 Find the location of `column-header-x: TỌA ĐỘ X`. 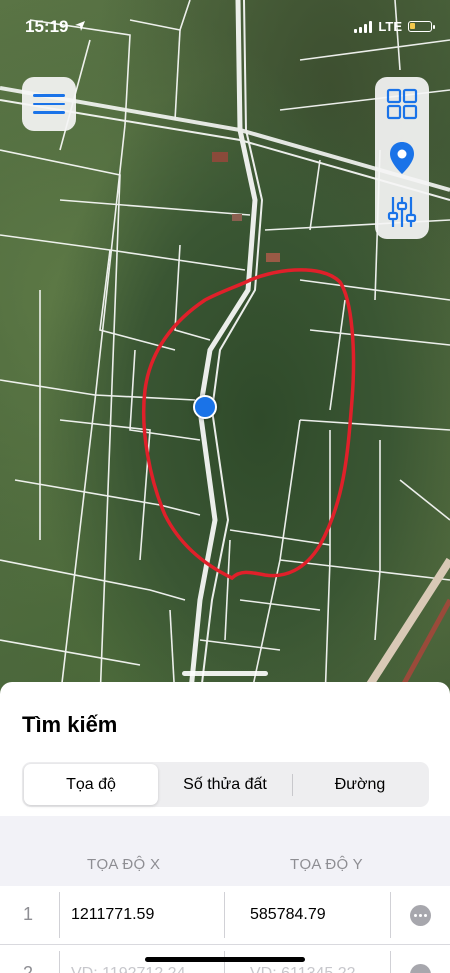

column-header-x: TỌA ĐỘ X is located at coordinates (124, 864).